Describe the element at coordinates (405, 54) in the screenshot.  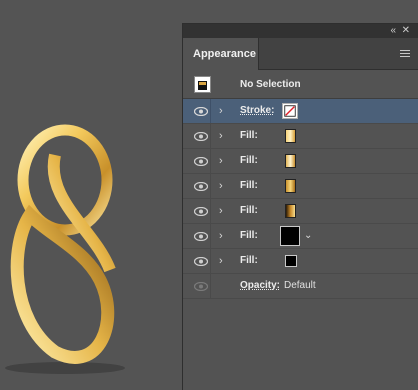
I see `hamburger-menu-icon` at that location.